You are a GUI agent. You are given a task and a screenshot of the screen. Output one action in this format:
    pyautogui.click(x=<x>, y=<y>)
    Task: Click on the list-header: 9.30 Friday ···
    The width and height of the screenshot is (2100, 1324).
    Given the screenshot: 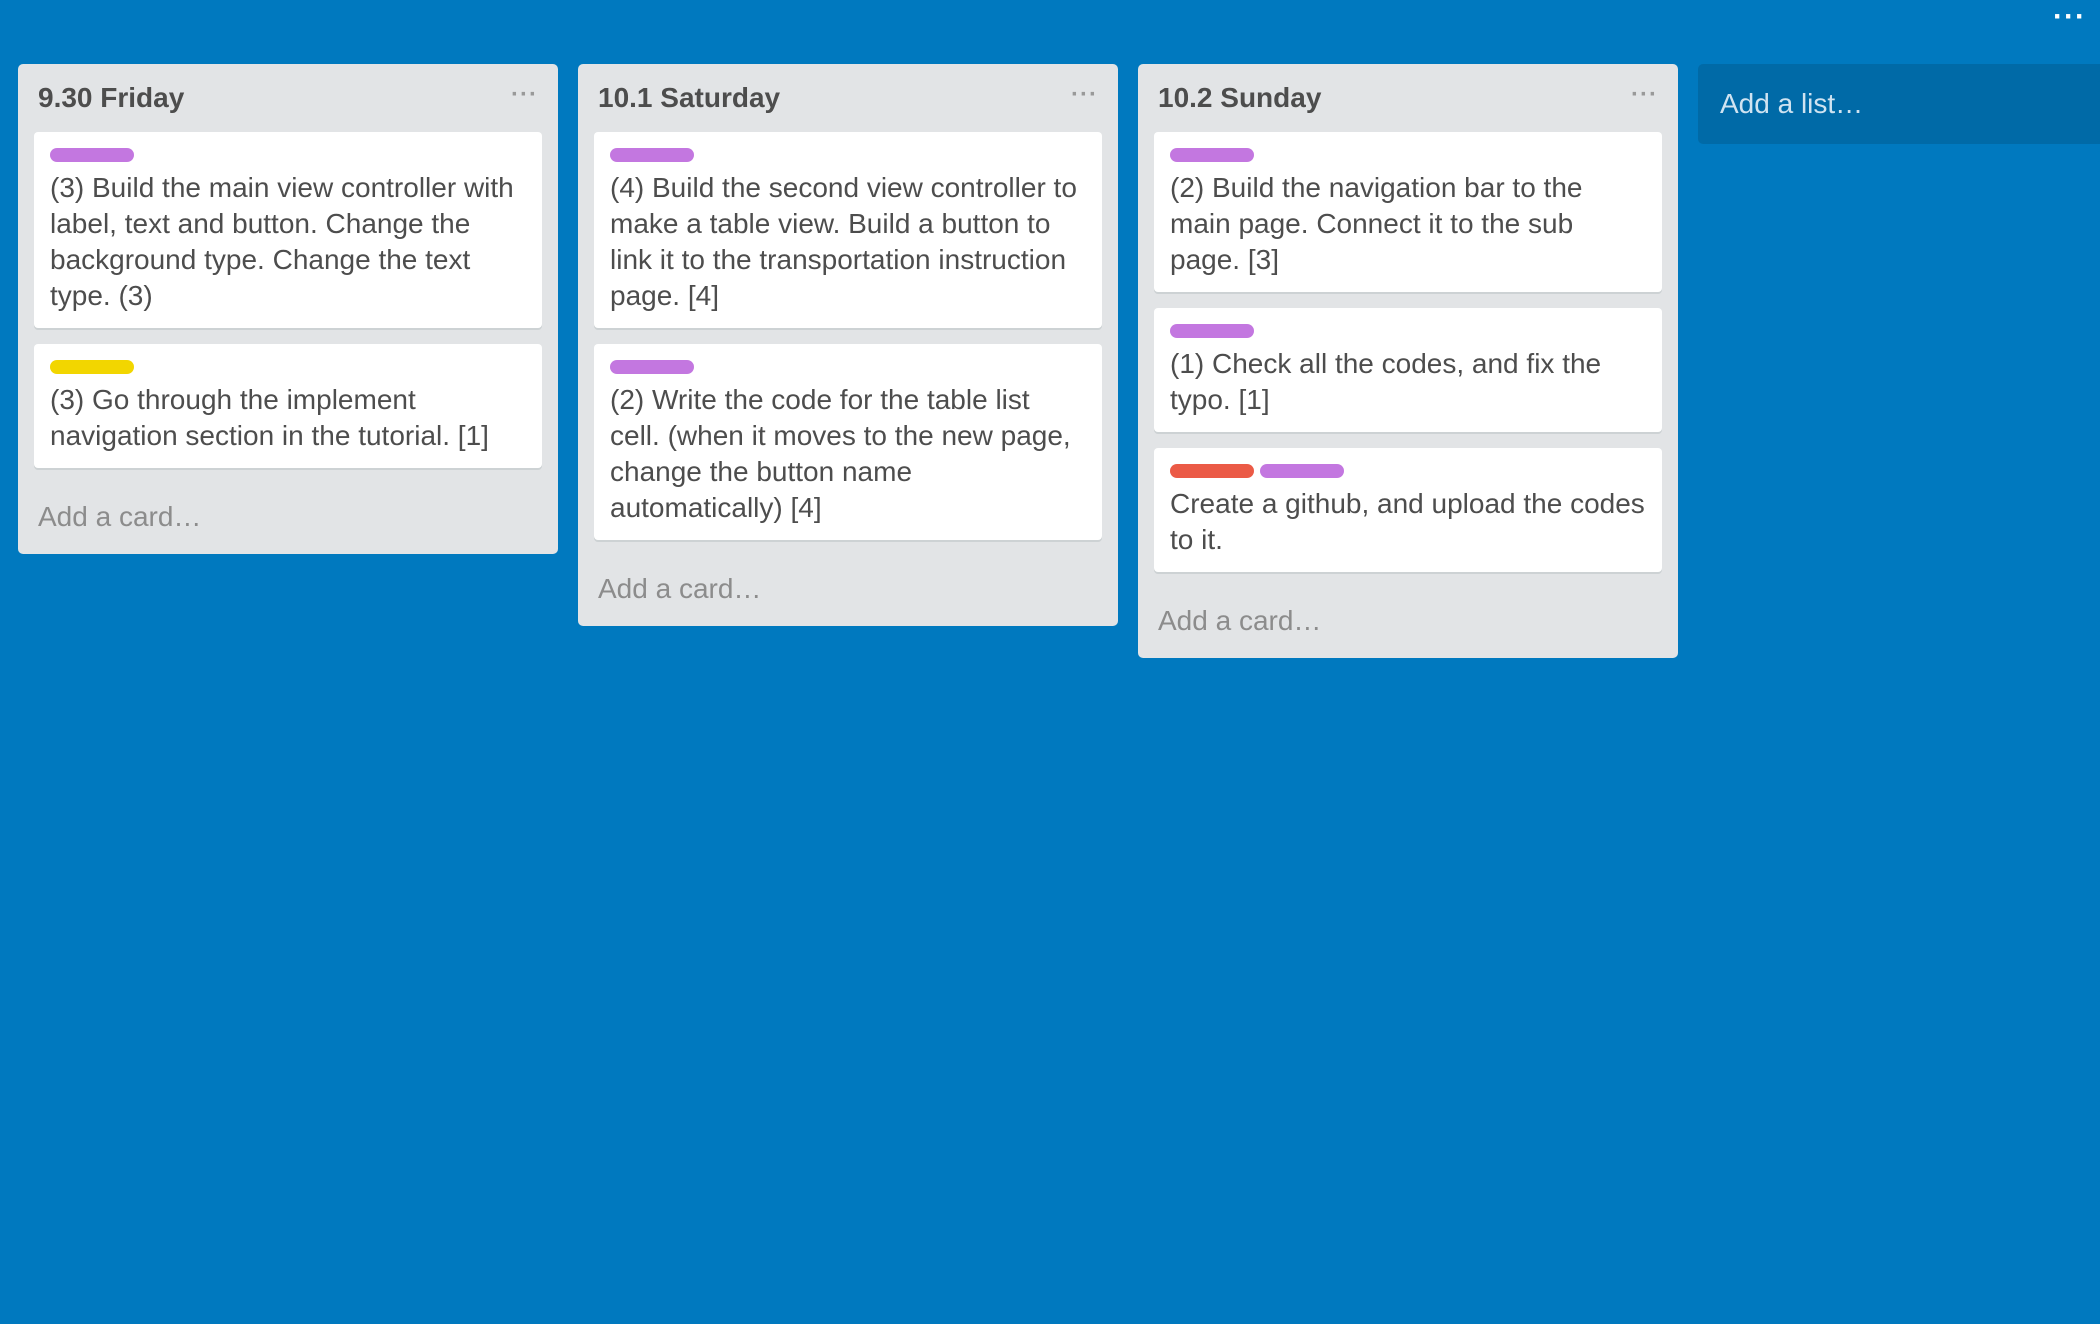 What is the action you would take?
    pyautogui.click(x=288, y=98)
    